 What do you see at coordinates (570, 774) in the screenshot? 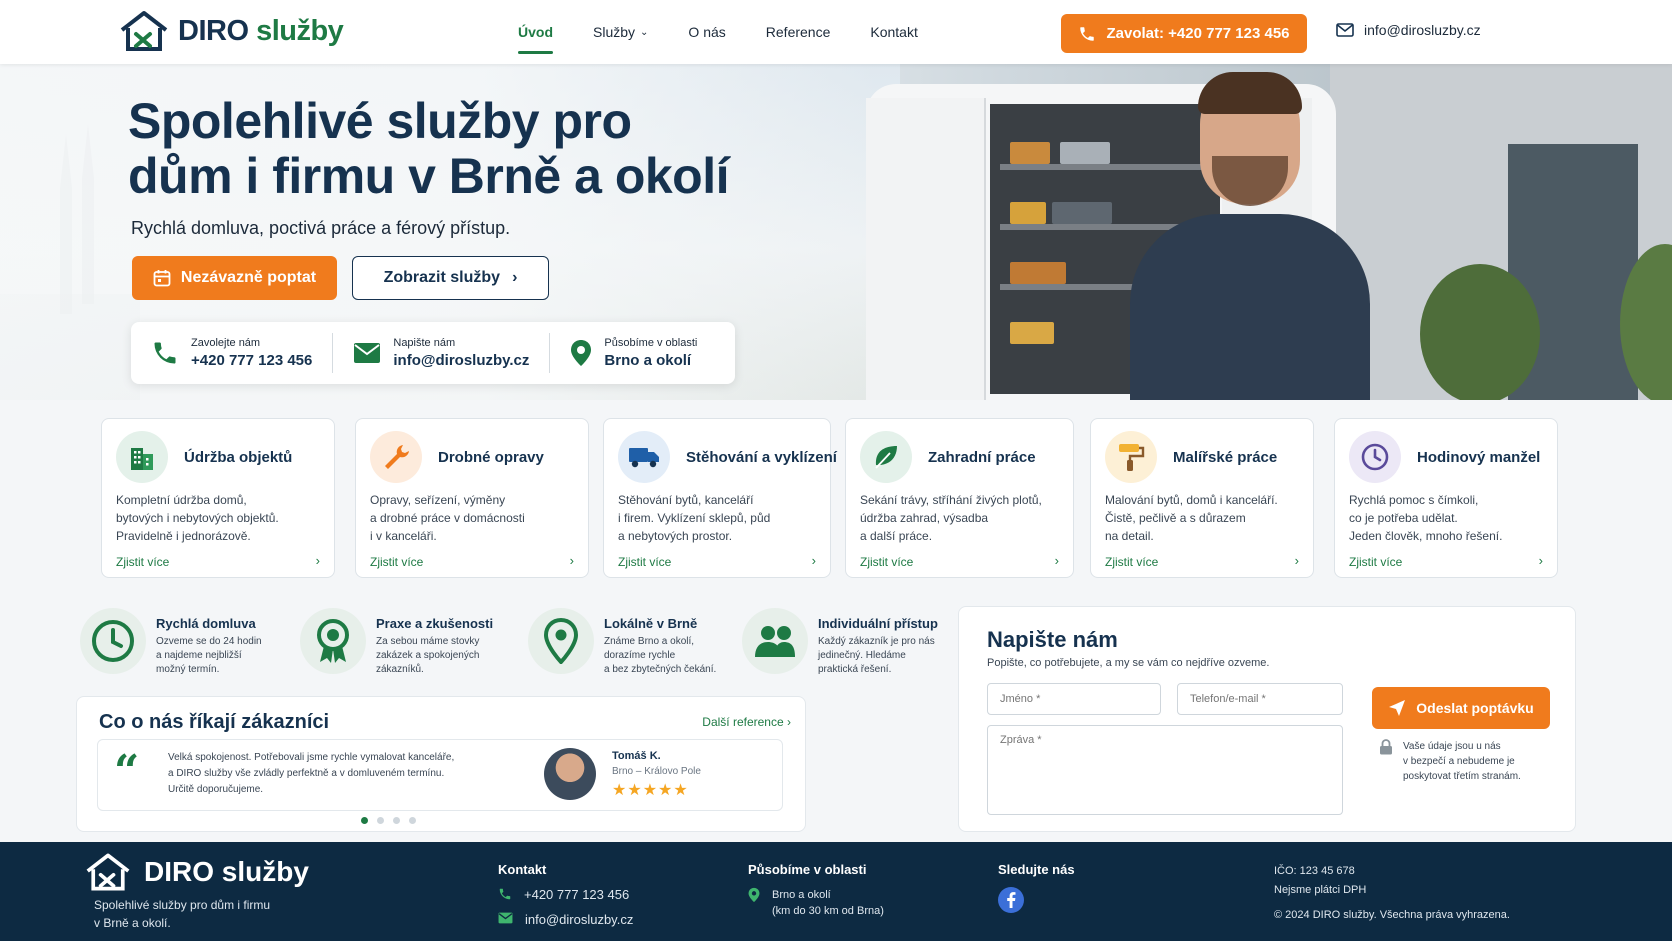
I see `avatar` at bounding box center [570, 774].